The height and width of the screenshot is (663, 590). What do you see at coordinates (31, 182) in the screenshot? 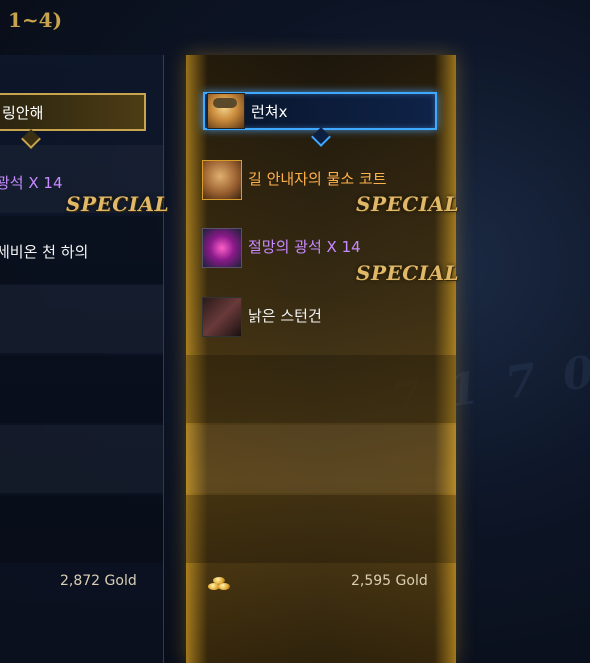
I see `item-name: 광석 X 14` at bounding box center [31, 182].